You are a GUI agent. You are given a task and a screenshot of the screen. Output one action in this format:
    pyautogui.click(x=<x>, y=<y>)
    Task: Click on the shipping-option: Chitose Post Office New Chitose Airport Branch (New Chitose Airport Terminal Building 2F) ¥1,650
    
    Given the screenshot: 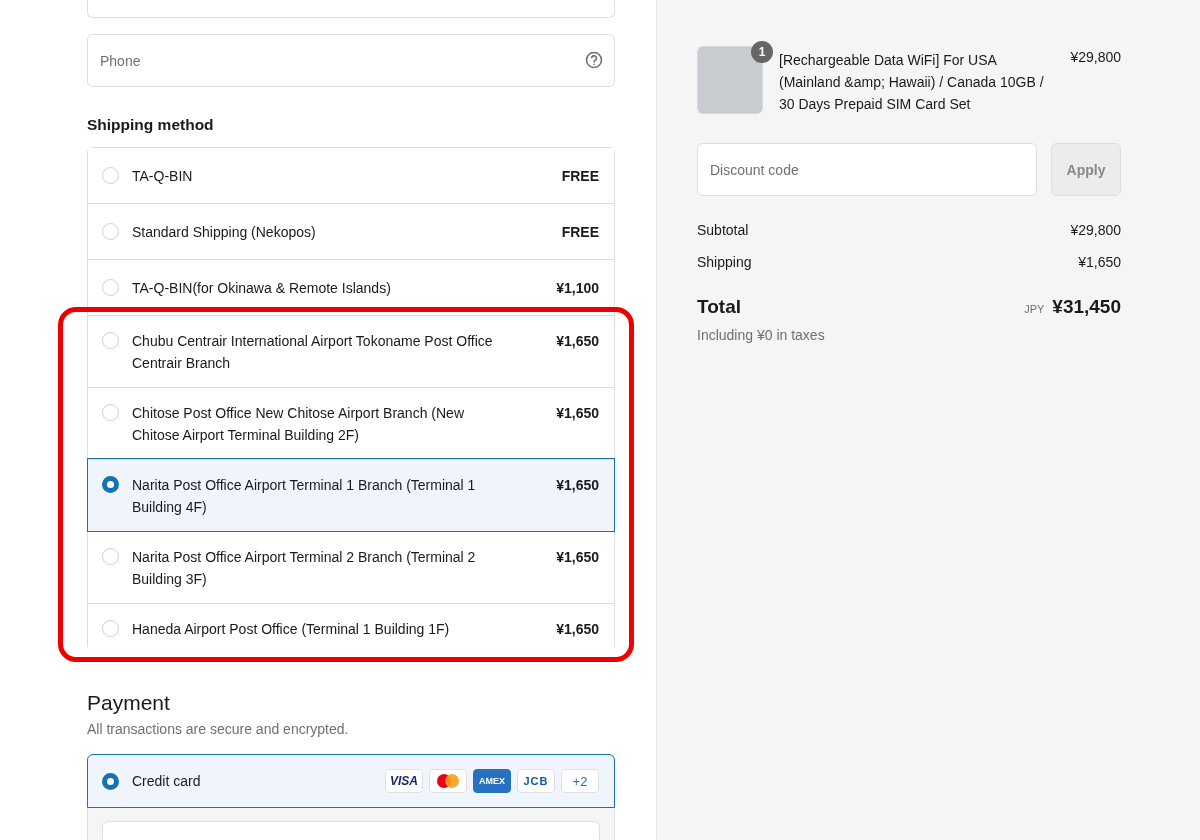 What is the action you would take?
    pyautogui.click(x=351, y=423)
    